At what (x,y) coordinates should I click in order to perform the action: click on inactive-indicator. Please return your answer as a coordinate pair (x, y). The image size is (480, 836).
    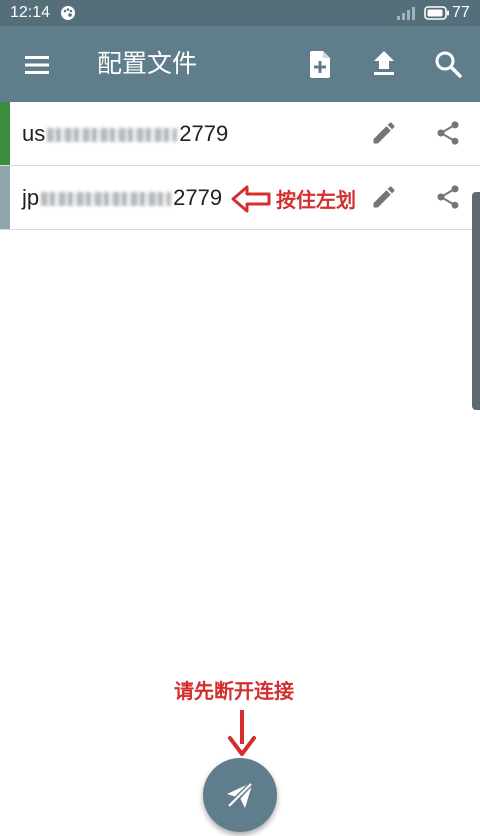
    Looking at the image, I should click on (5, 197).